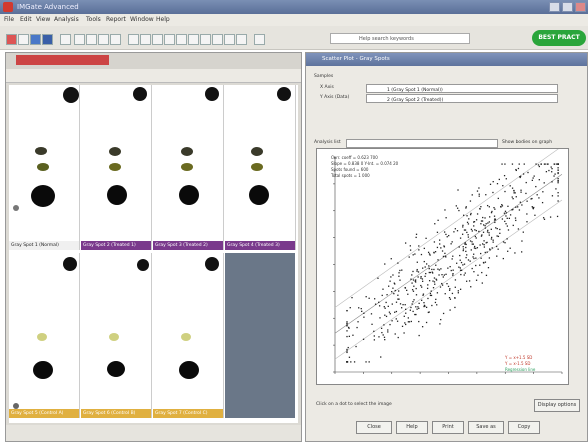  I want to click on measure-icon, so click(115, 39).